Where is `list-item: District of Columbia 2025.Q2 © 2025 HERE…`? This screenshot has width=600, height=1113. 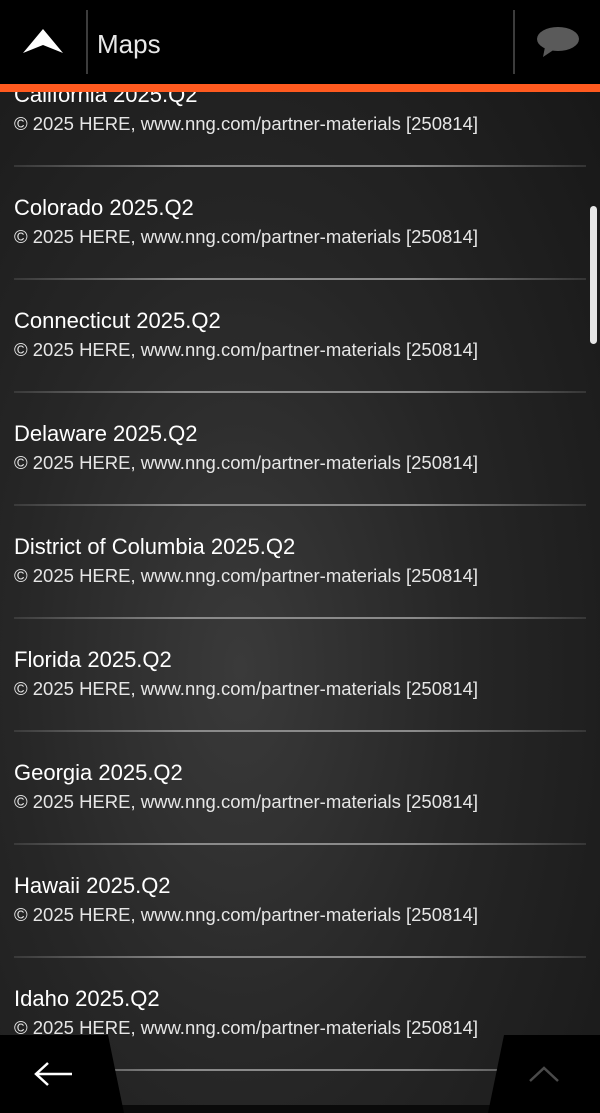
list-item: District of Columbia 2025.Q2 © 2025 HERE… is located at coordinates (300, 580).